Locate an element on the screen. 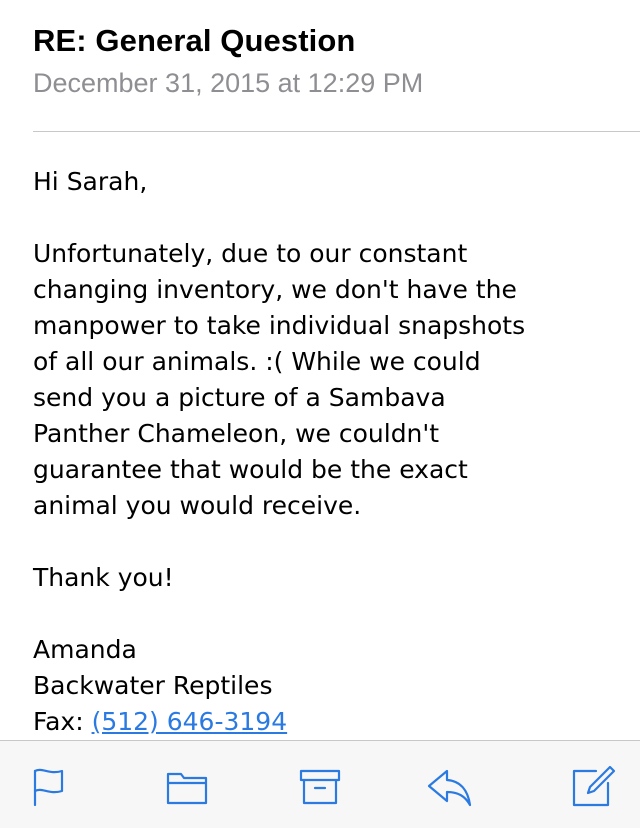  reply-icon is located at coordinates (449, 788).